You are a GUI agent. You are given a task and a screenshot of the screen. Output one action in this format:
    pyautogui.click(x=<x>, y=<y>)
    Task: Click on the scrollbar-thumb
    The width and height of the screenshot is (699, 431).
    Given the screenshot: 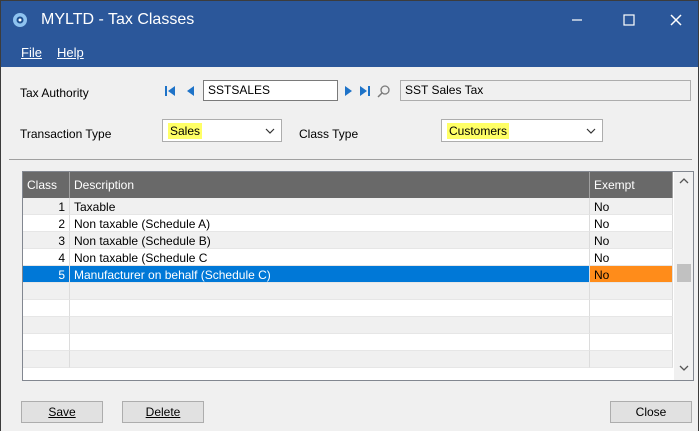 What is the action you would take?
    pyautogui.click(x=684, y=273)
    